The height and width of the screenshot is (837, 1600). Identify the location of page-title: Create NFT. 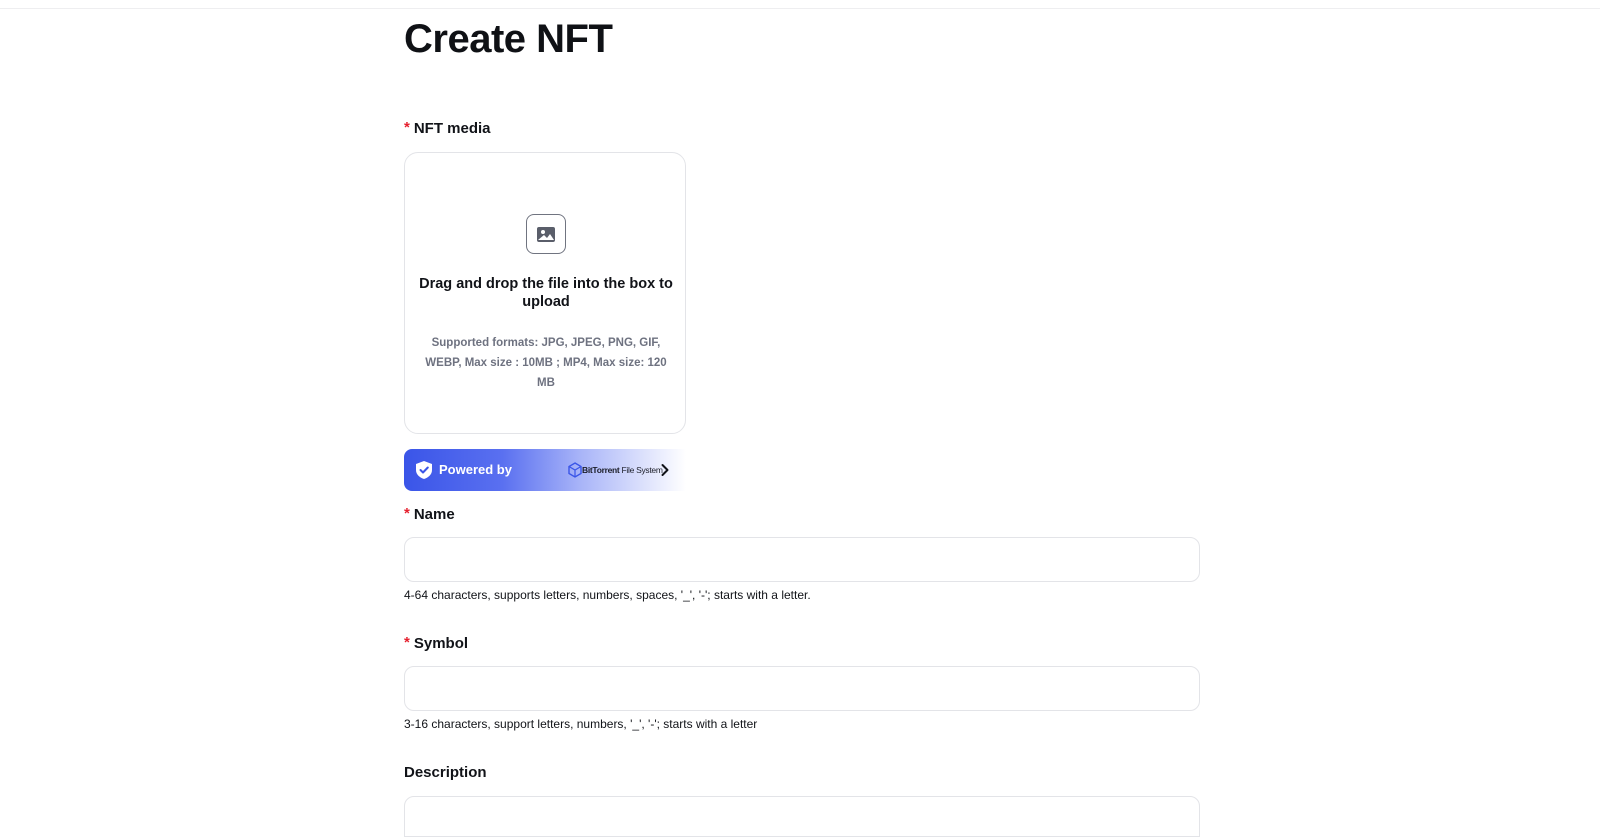
(508, 39).